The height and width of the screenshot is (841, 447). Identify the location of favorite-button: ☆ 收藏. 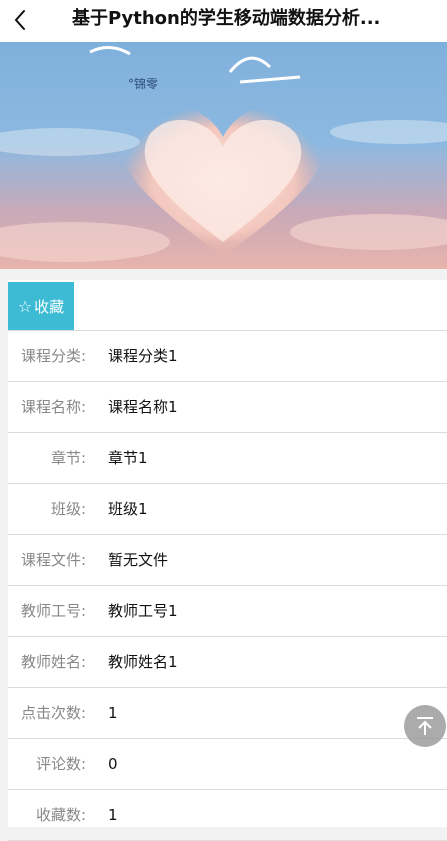
(41, 306).